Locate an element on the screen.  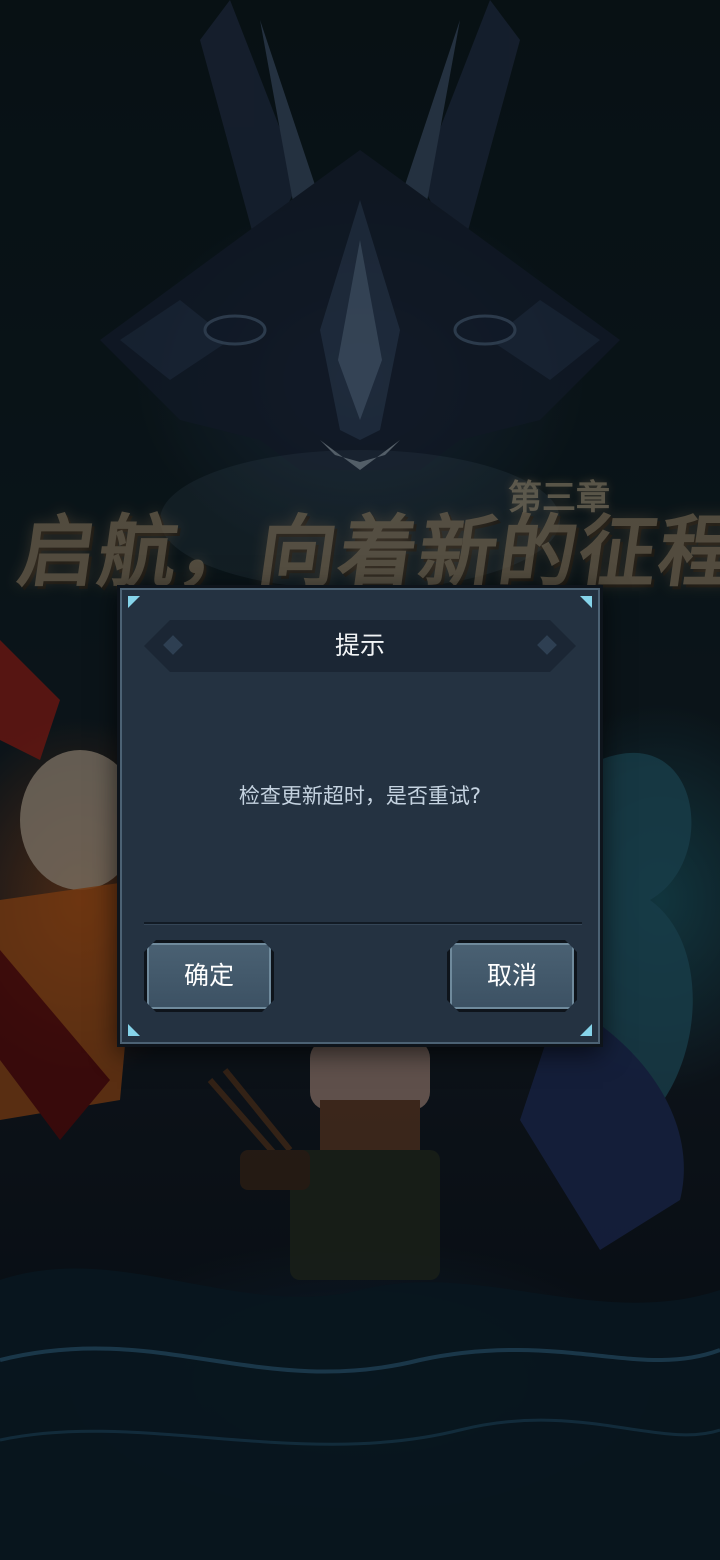
dialog-divider is located at coordinates (363, 923).